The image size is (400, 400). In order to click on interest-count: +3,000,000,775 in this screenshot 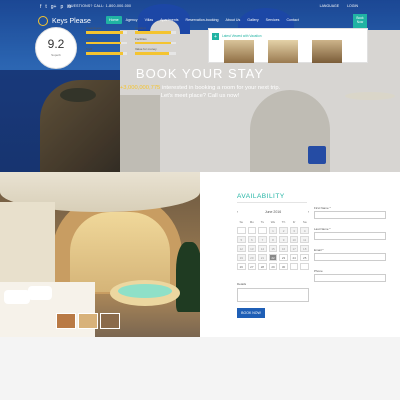, I will do `click(140, 88)`.